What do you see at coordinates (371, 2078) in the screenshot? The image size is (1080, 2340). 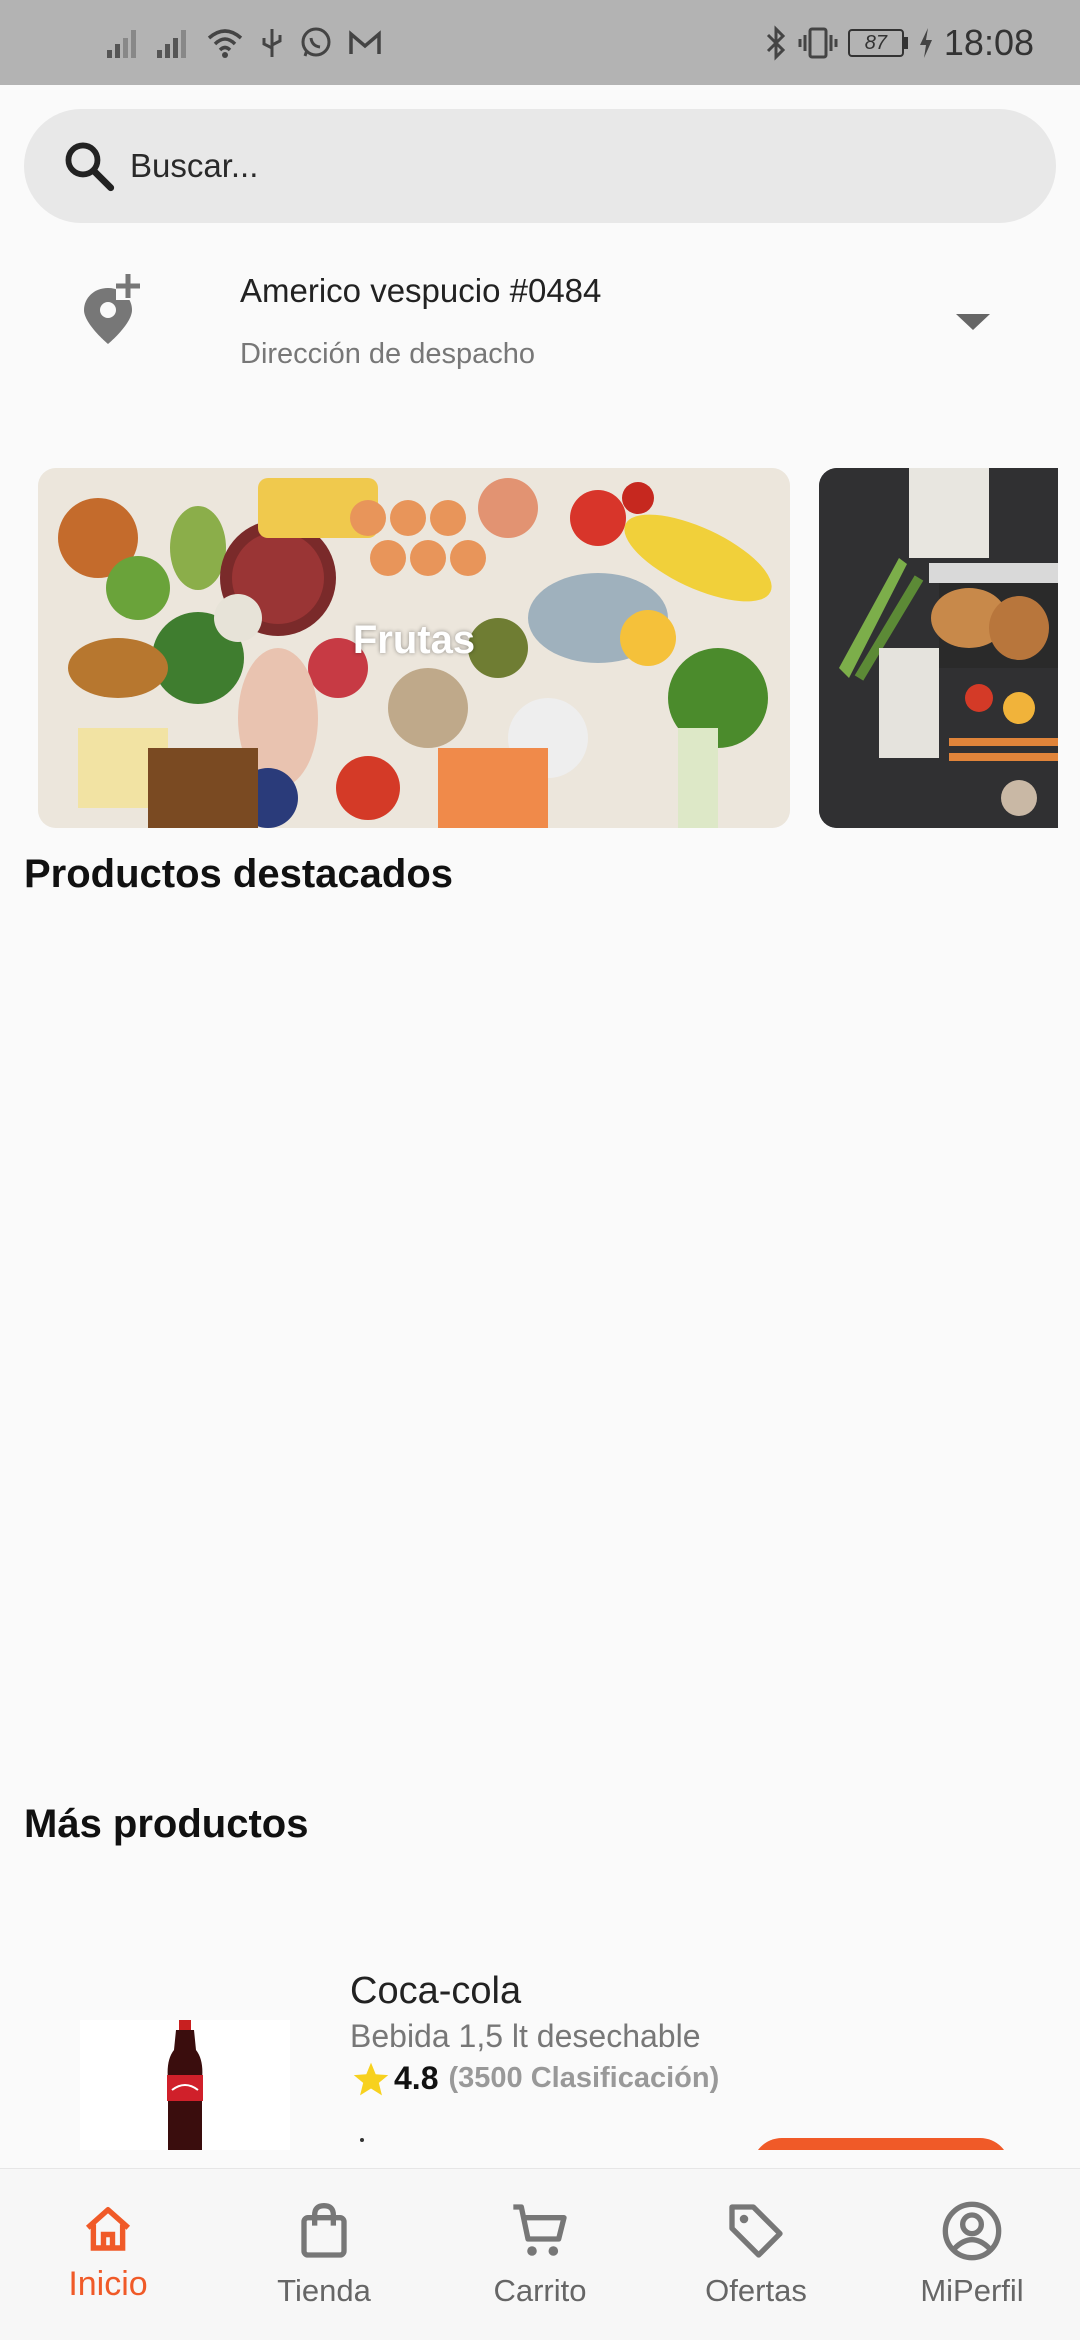 I see `star-icon` at bounding box center [371, 2078].